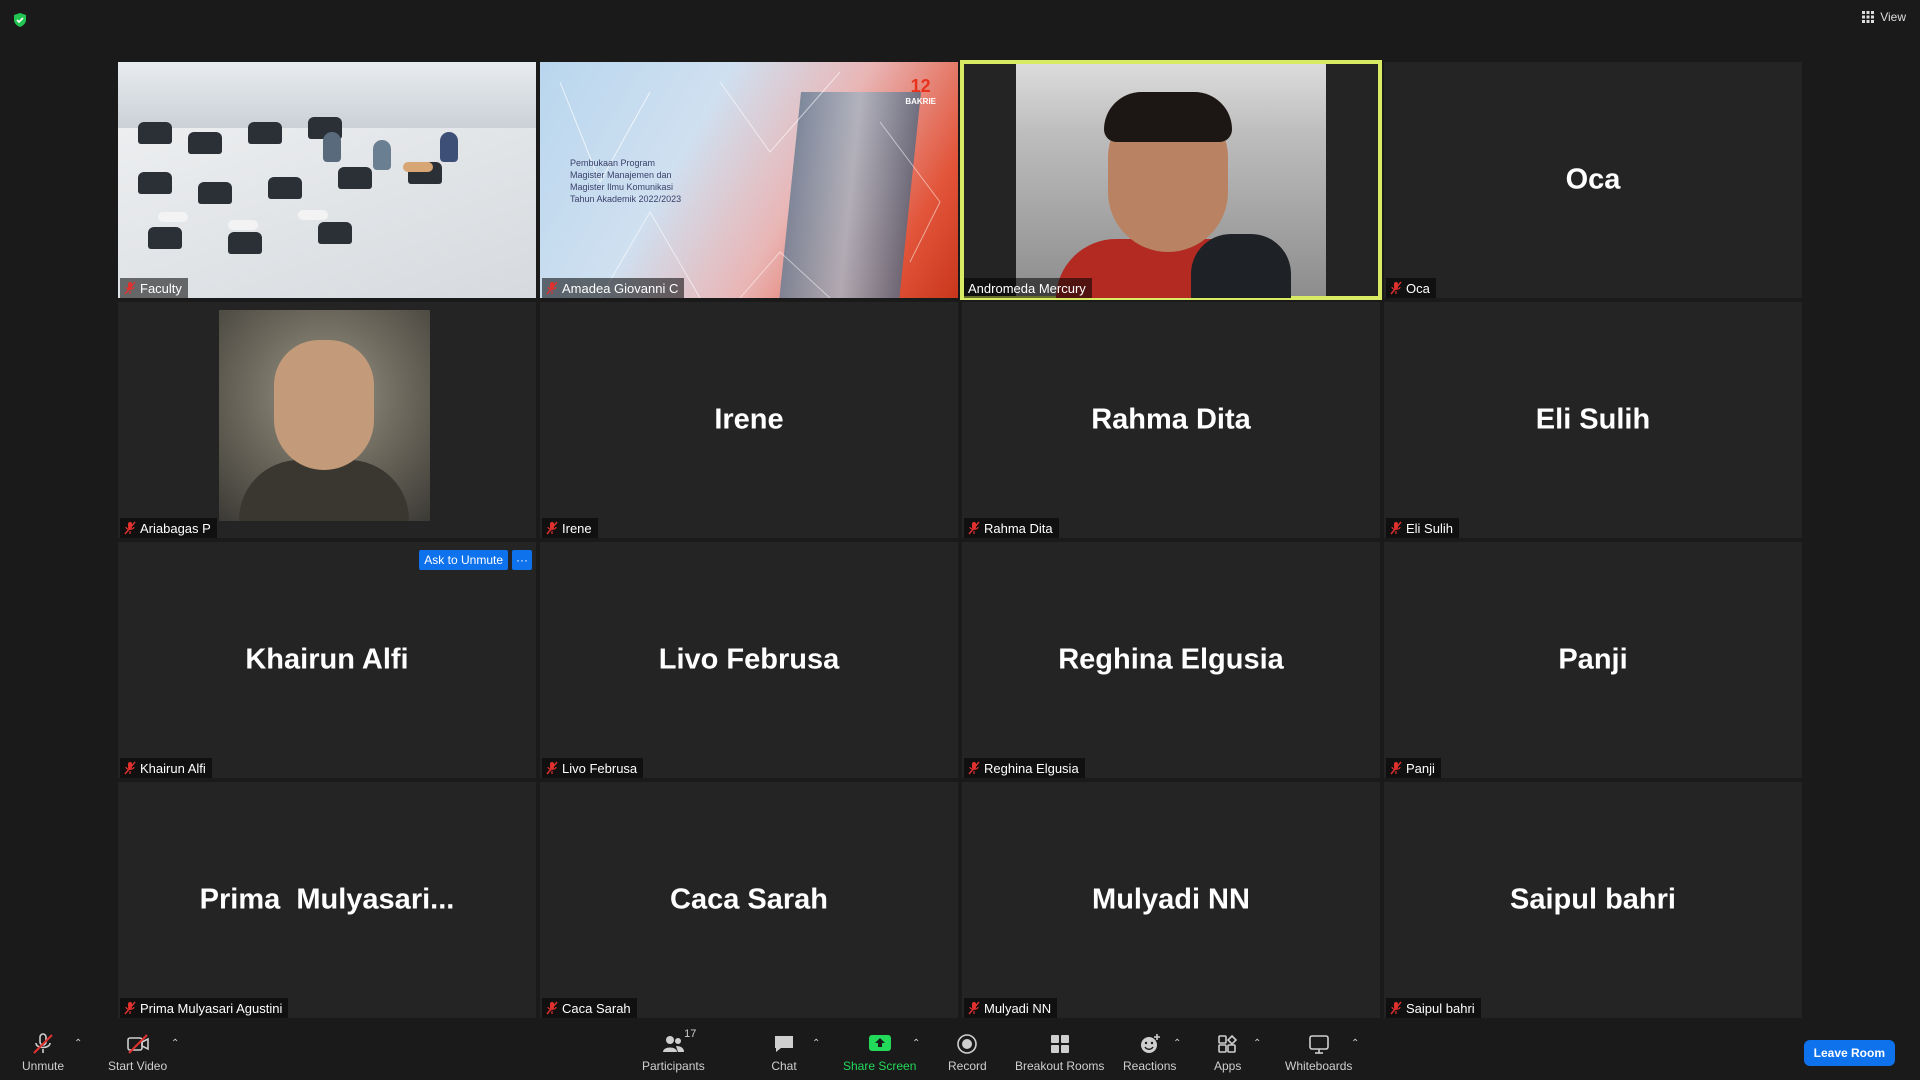 This screenshot has height=1080, width=1920. Describe the element at coordinates (570, 528) in the screenshot. I see `name-label: Irene` at that location.